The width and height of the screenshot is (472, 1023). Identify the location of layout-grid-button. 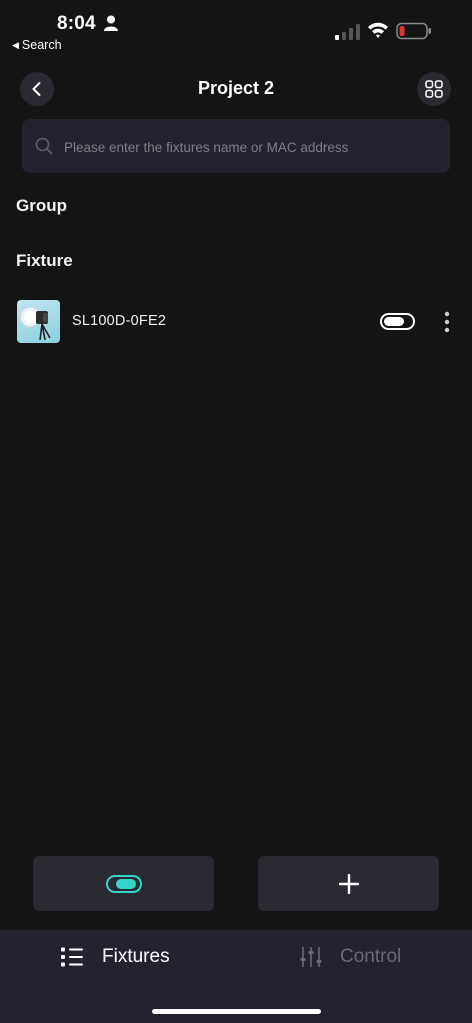
(434, 89).